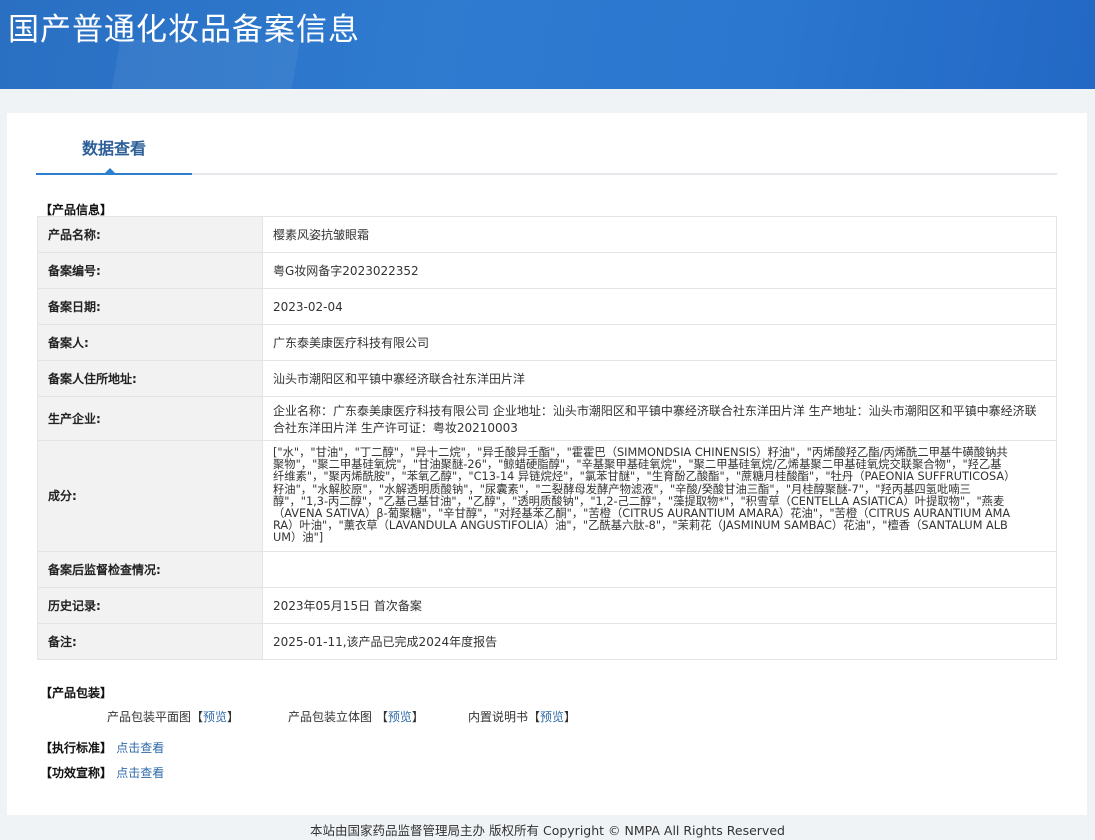  Describe the element at coordinates (150, 270) in the screenshot. I see `field-label: 备案编号:` at that location.